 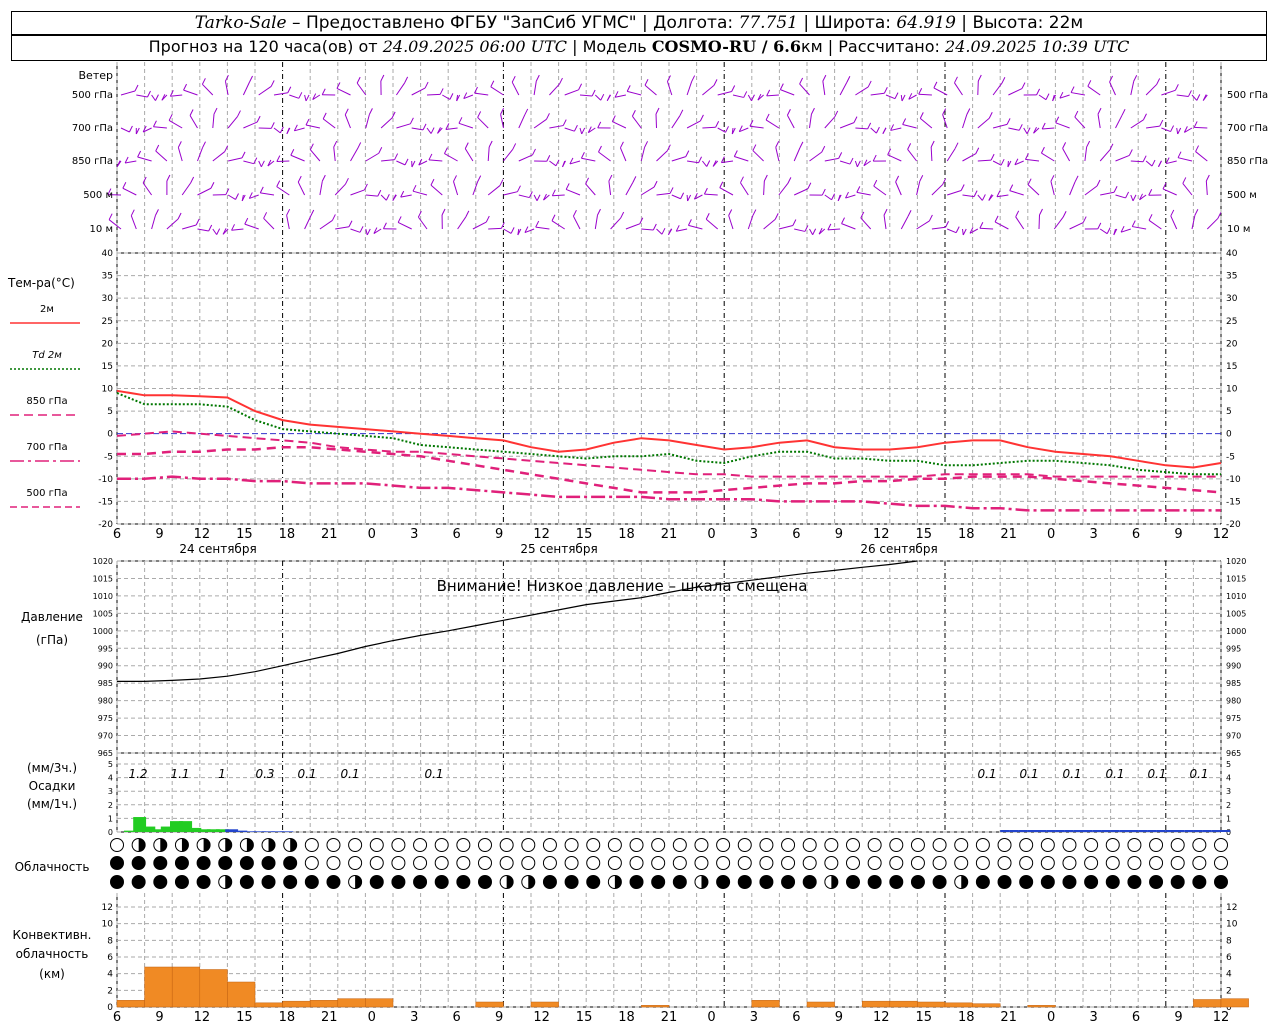 What do you see at coordinates (372, 1017) in the screenshot?
I see `time-tick-label: 0` at bounding box center [372, 1017].